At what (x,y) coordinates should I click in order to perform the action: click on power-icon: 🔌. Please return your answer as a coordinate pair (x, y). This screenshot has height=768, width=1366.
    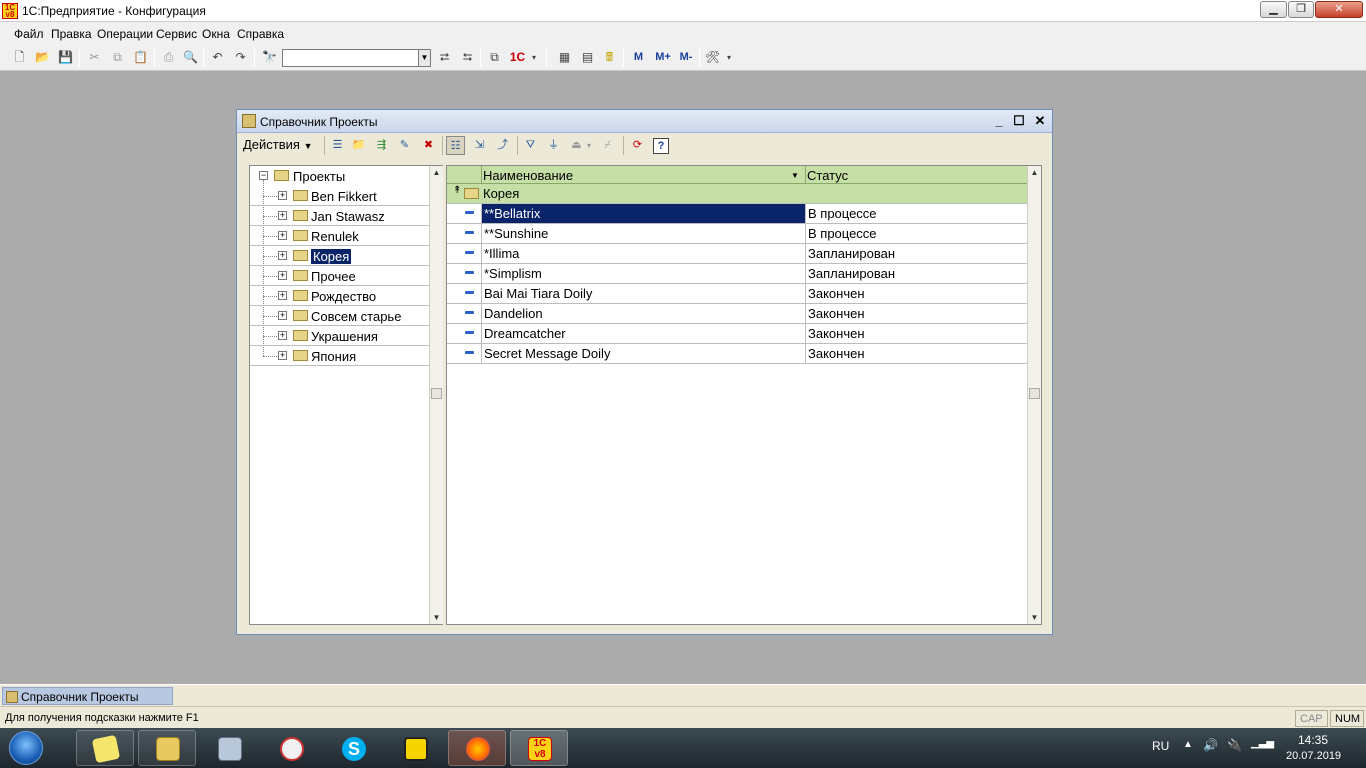
    Looking at the image, I should click on (1234, 745).